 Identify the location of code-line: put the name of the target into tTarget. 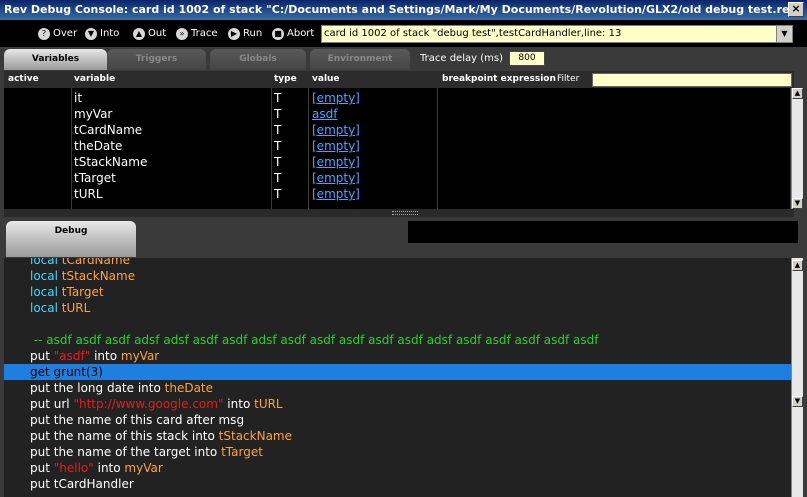
(397, 452).